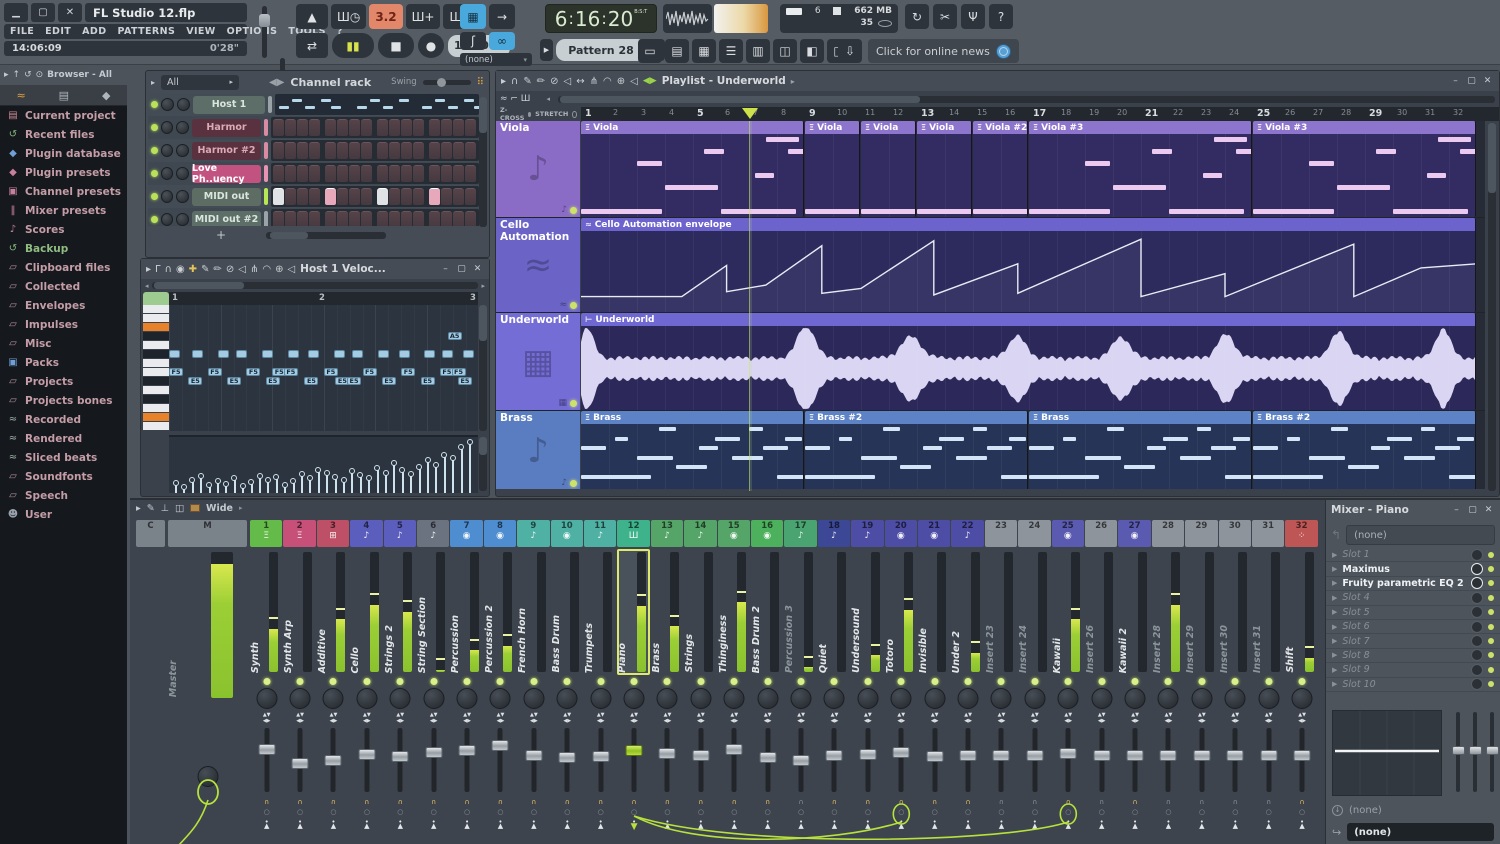  Describe the element at coordinates (594, 81) in the screenshot. I see `pl-slice-tool-icon: ⋔` at that location.